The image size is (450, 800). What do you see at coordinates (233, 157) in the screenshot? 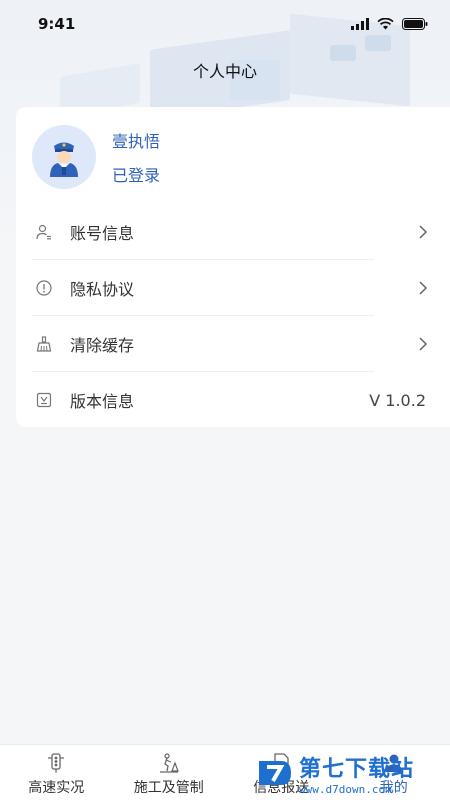
I see `profile-card: 壹执悟 已登录` at bounding box center [233, 157].